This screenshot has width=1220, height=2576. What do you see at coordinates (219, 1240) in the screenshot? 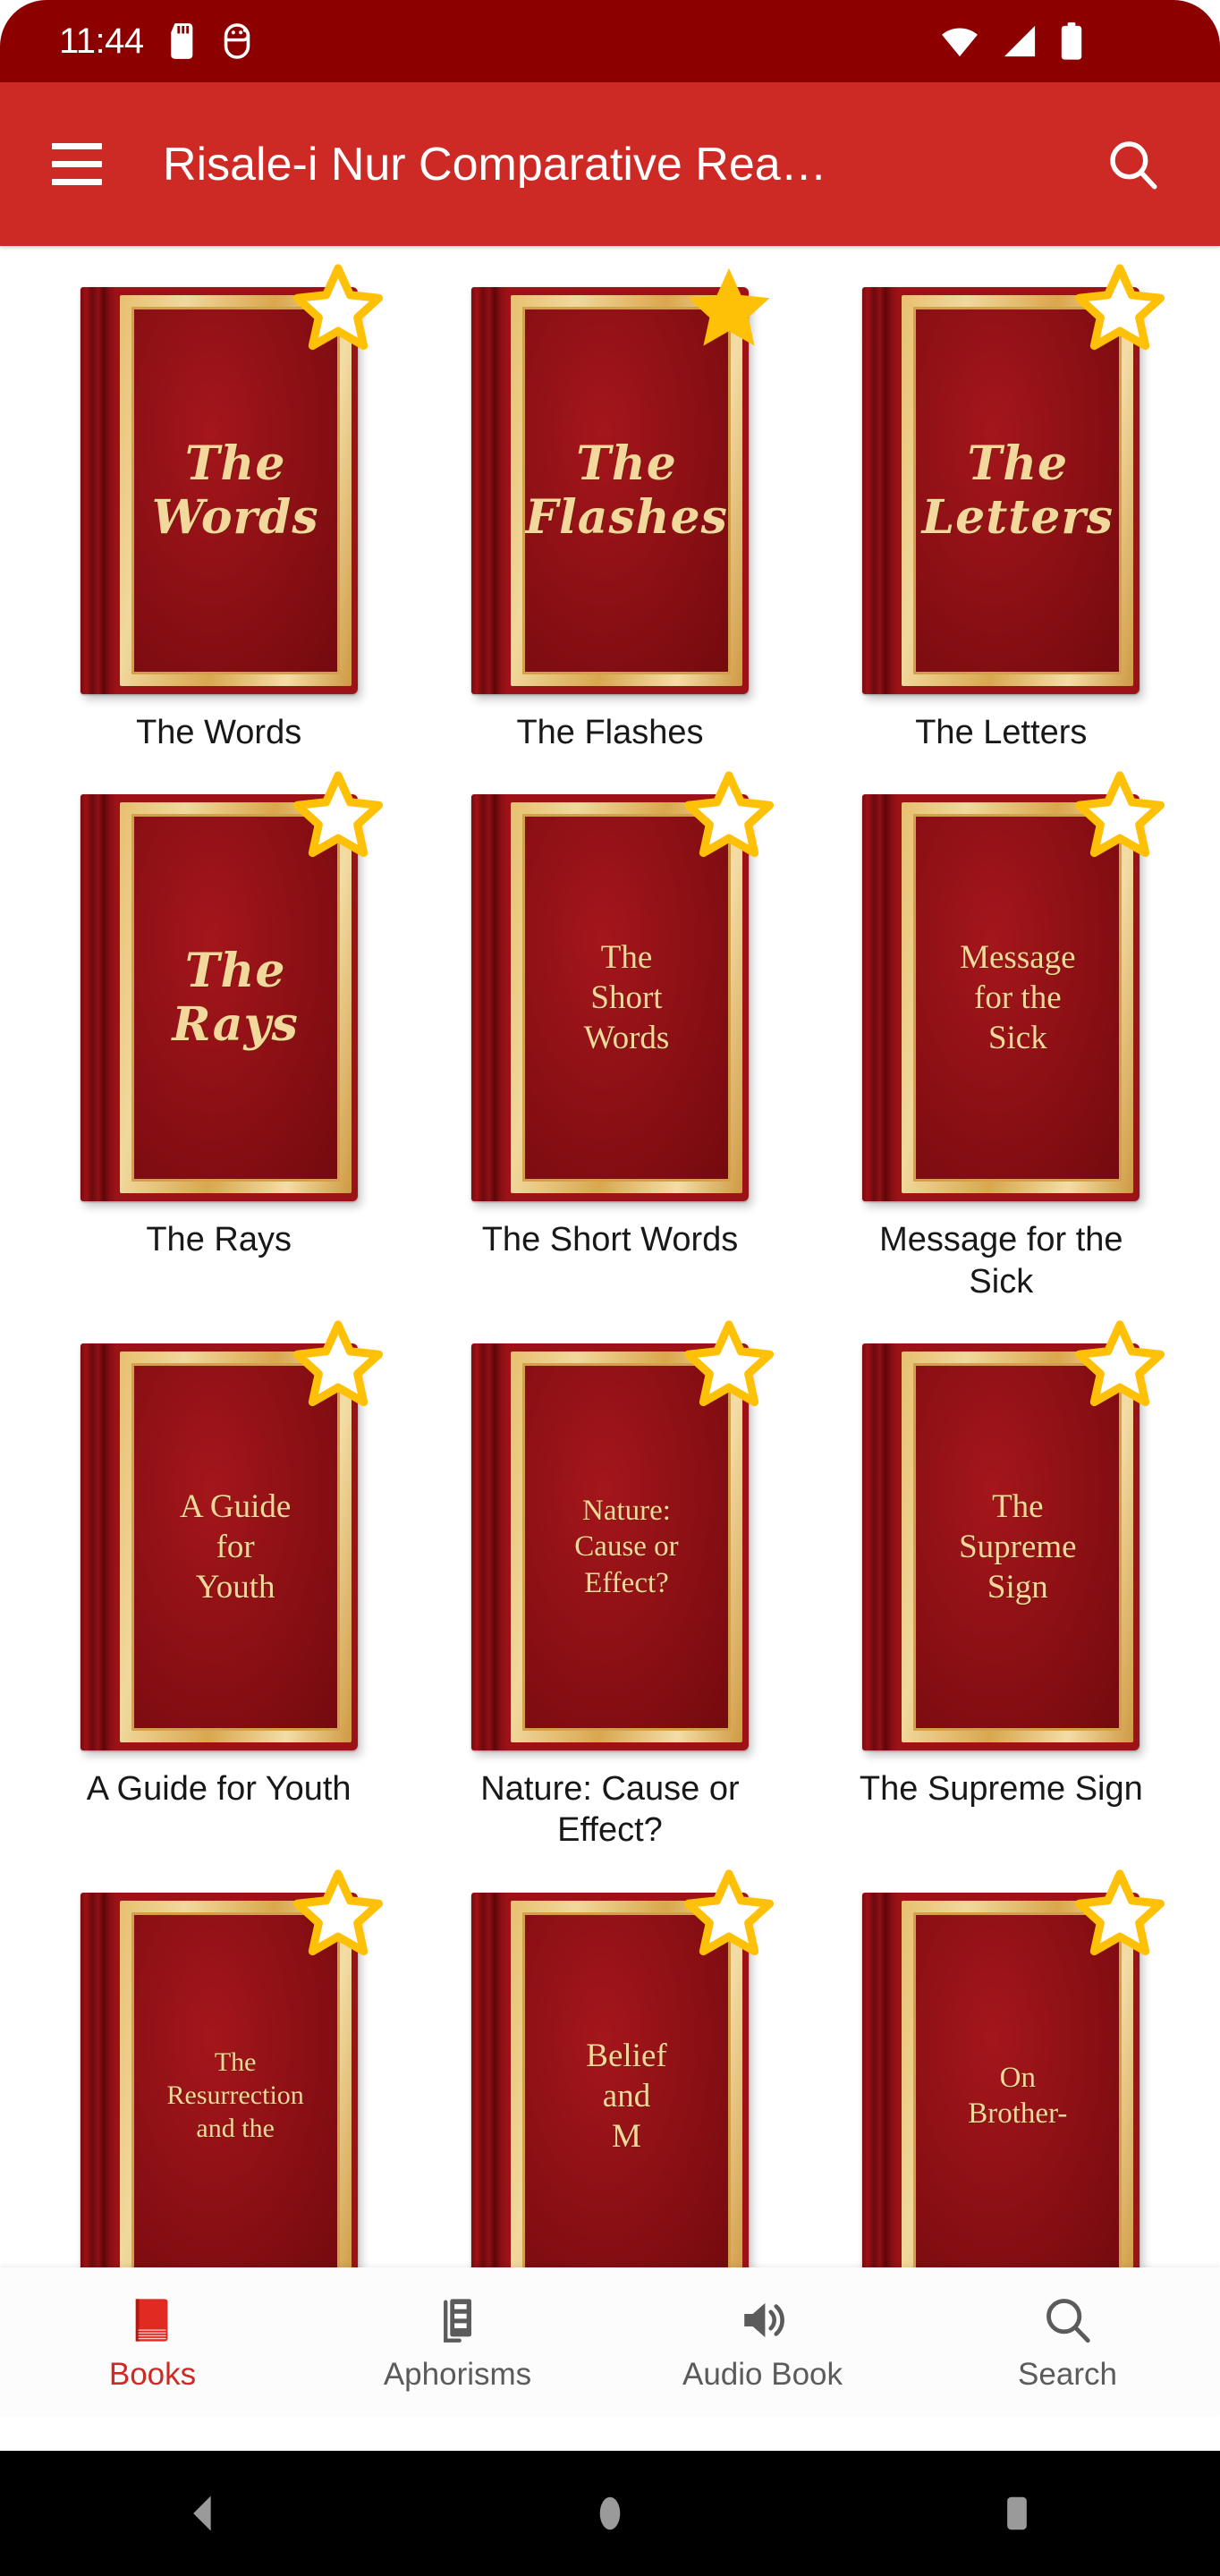
I see `book-title-label: The Rays` at bounding box center [219, 1240].